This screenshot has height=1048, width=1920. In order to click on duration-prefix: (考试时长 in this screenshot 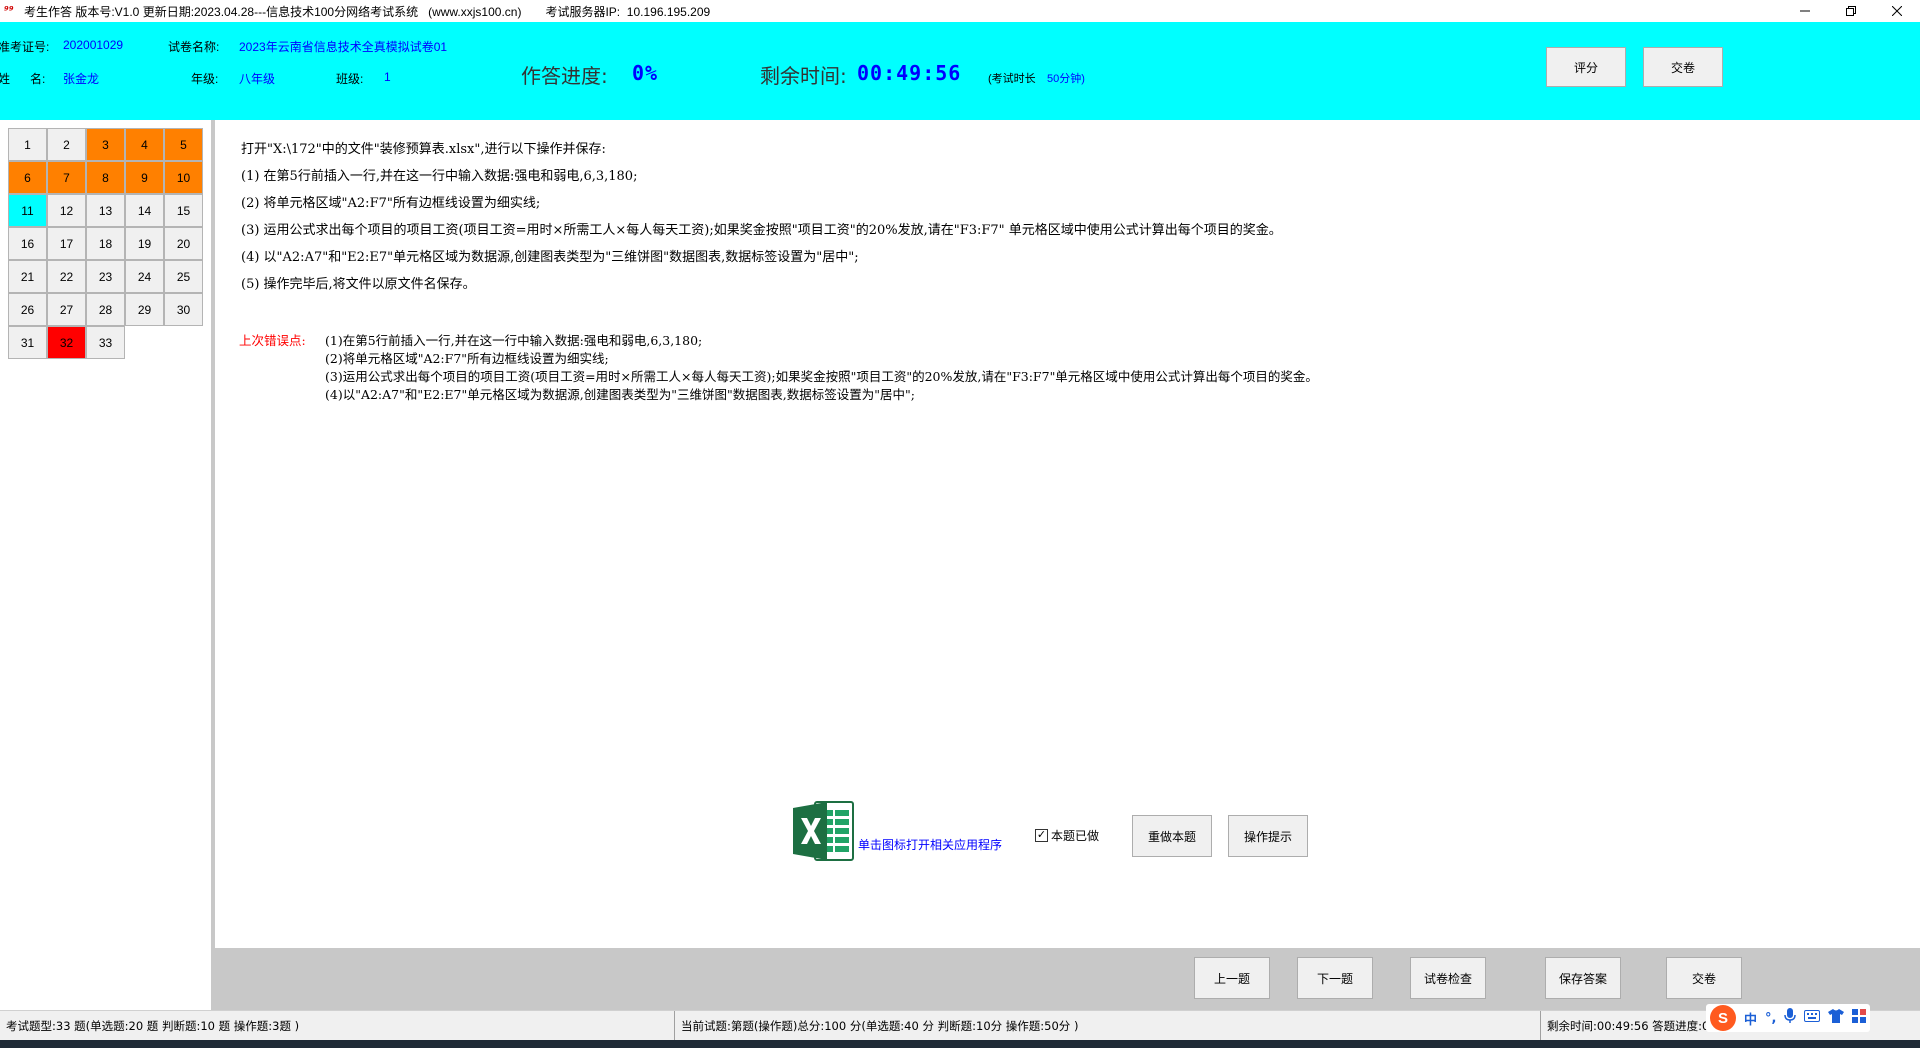, I will do `click(1012, 79)`.